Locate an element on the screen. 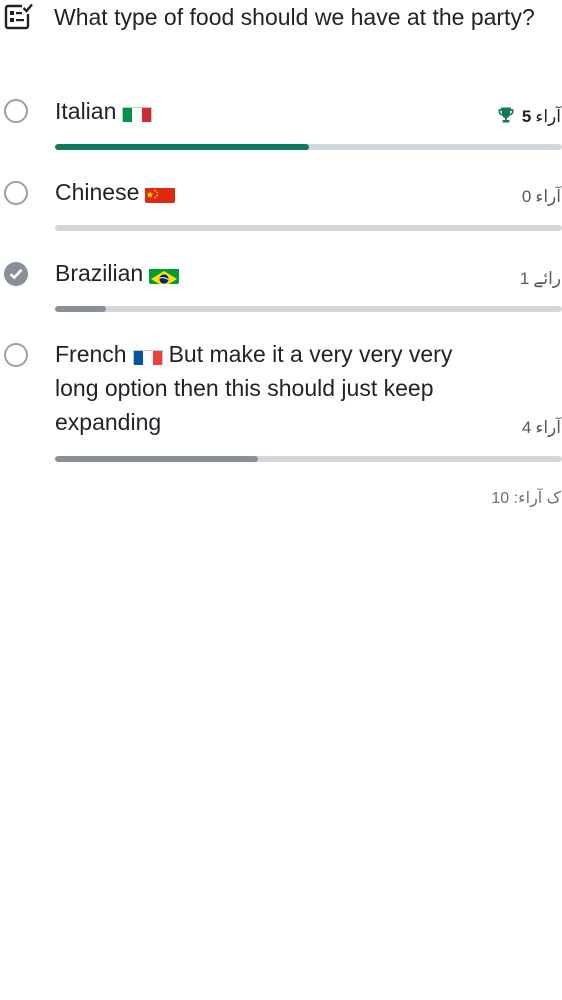 The width and height of the screenshot is (562, 1000). option-radio-selected is located at coordinates (16, 274).